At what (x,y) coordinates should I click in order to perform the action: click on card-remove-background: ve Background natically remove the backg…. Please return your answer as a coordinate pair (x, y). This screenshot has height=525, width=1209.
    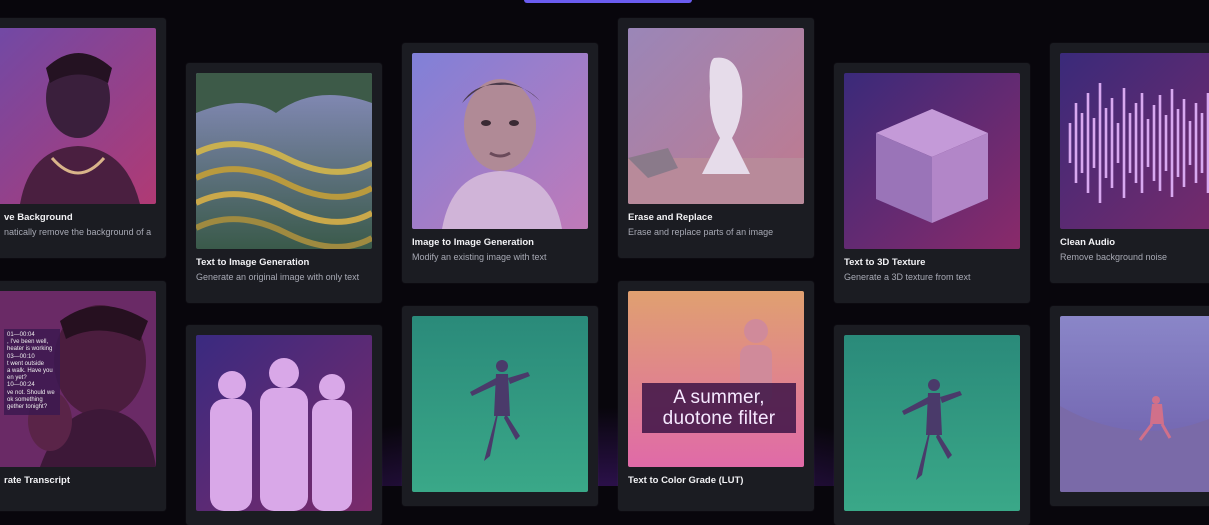
    Looking at the image, I should click on (83, 138).